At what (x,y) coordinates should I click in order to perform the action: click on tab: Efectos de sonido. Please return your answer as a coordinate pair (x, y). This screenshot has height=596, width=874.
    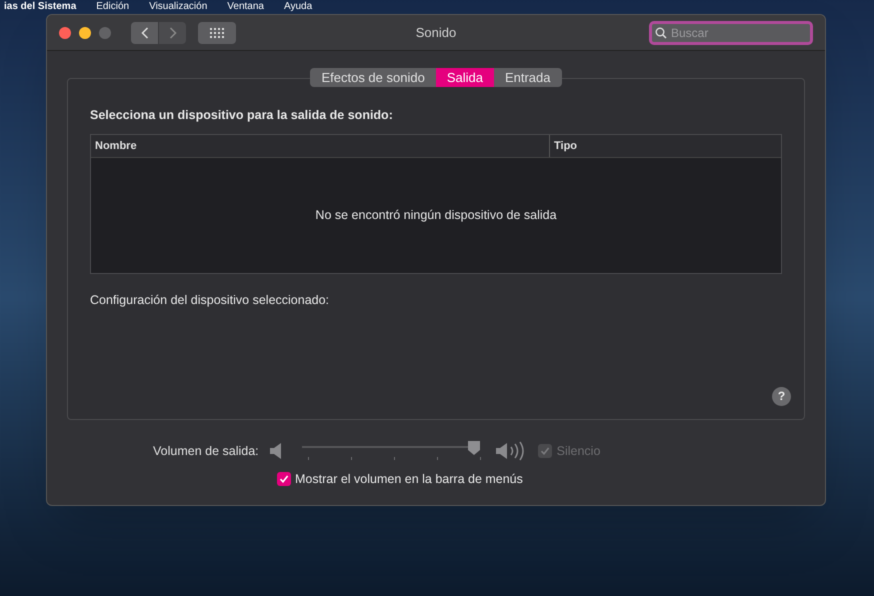
    Looking at the image, I should click on (373, 77).